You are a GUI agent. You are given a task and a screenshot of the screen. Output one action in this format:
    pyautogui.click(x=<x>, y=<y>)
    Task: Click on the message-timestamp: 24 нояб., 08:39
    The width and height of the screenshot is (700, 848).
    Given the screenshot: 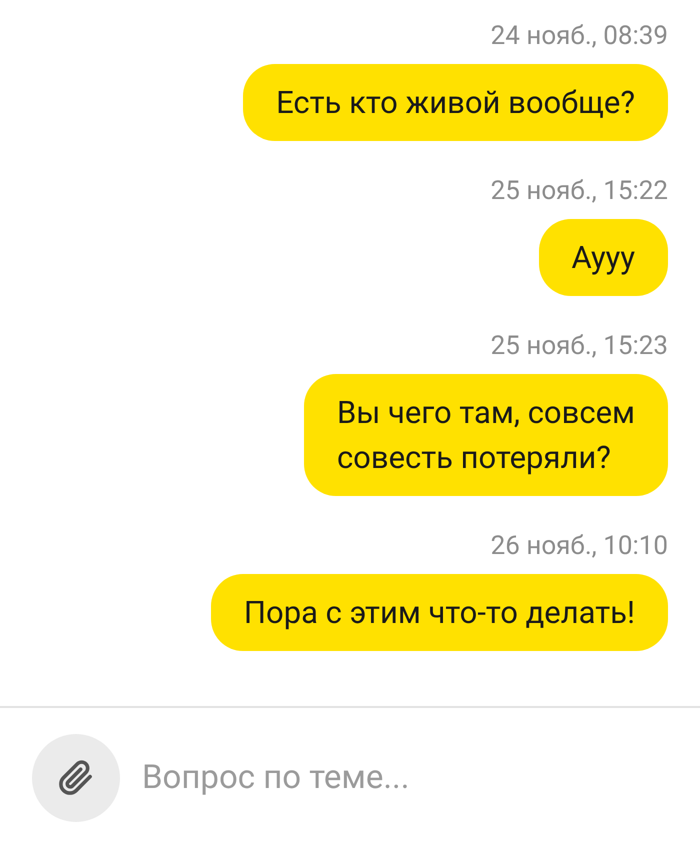 What is the action you would take?
    pyautogui.click(x=579, y=36)
    